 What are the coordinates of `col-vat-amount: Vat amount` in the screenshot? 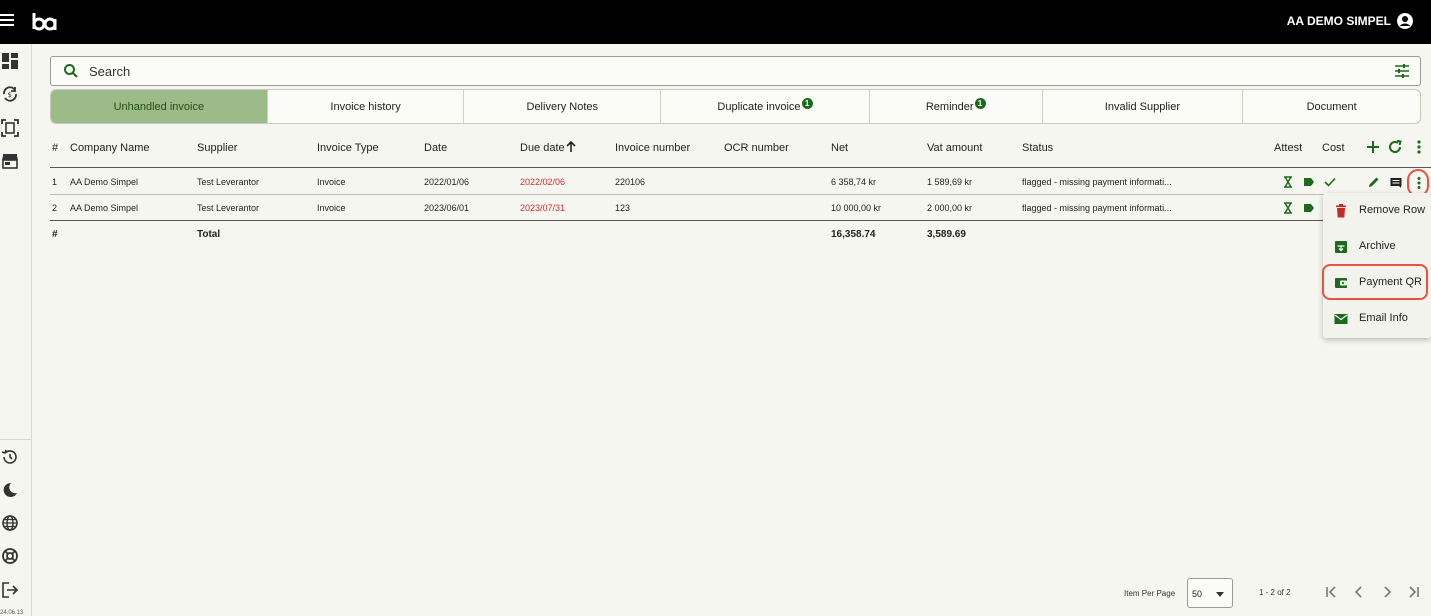 It's located at (954, 148).